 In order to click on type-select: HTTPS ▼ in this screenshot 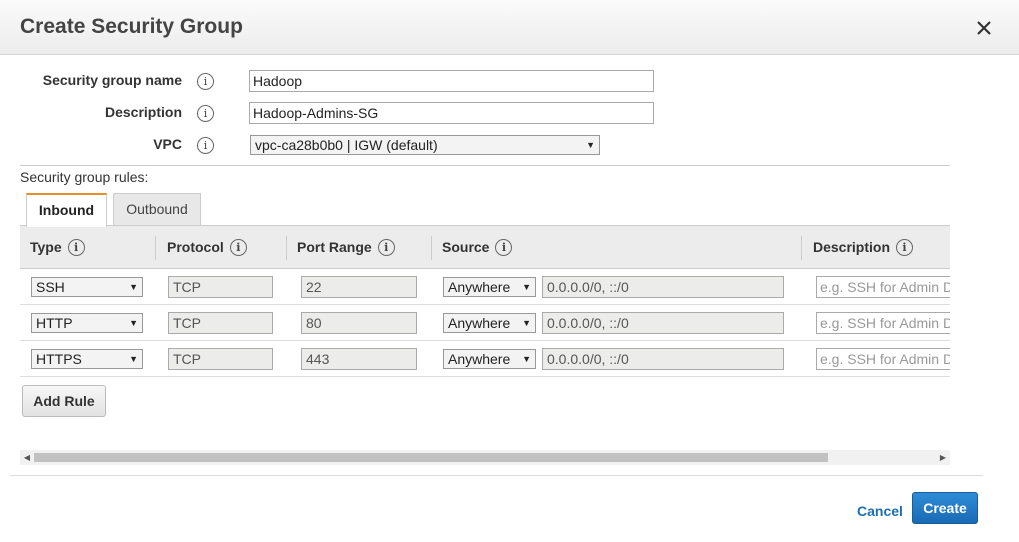, I will do `click(87, 359)`.